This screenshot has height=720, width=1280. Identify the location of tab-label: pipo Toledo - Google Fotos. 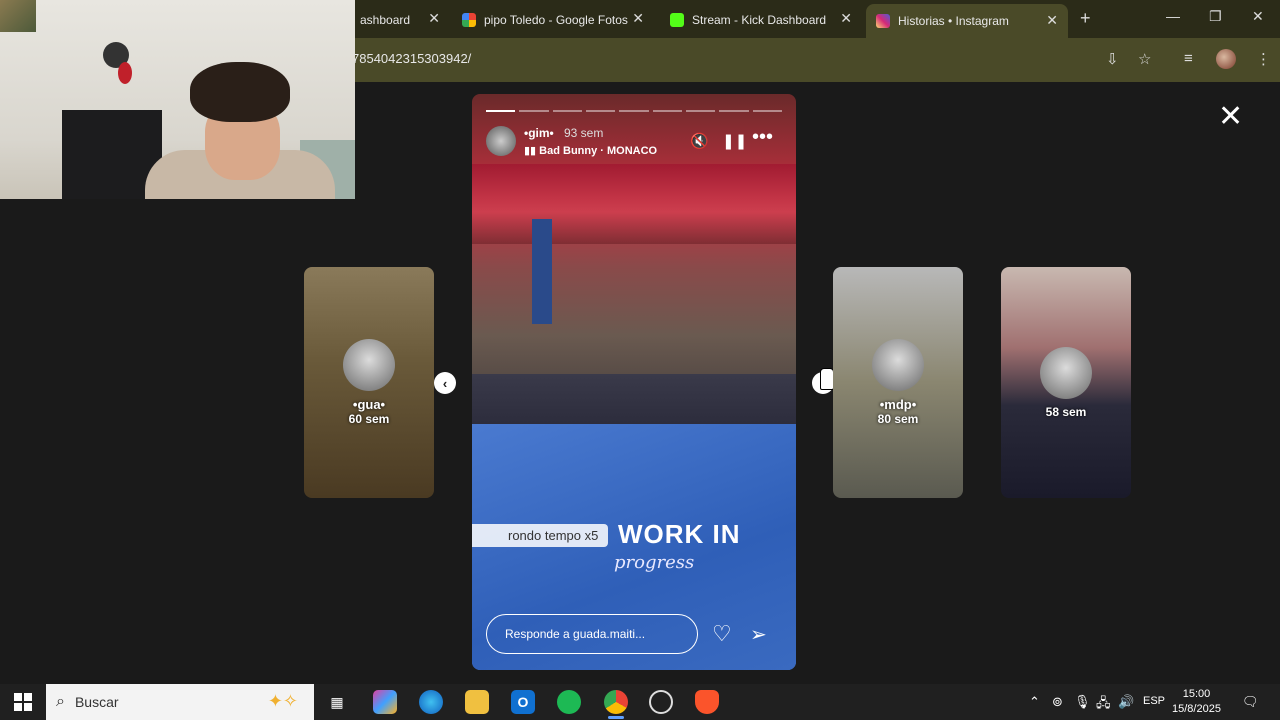
(556, 20).